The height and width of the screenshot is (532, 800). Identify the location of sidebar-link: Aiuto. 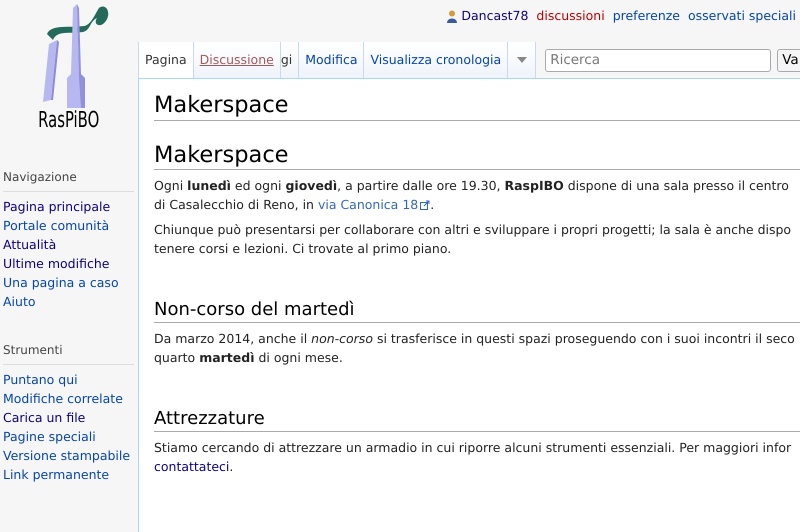
(19, 301).